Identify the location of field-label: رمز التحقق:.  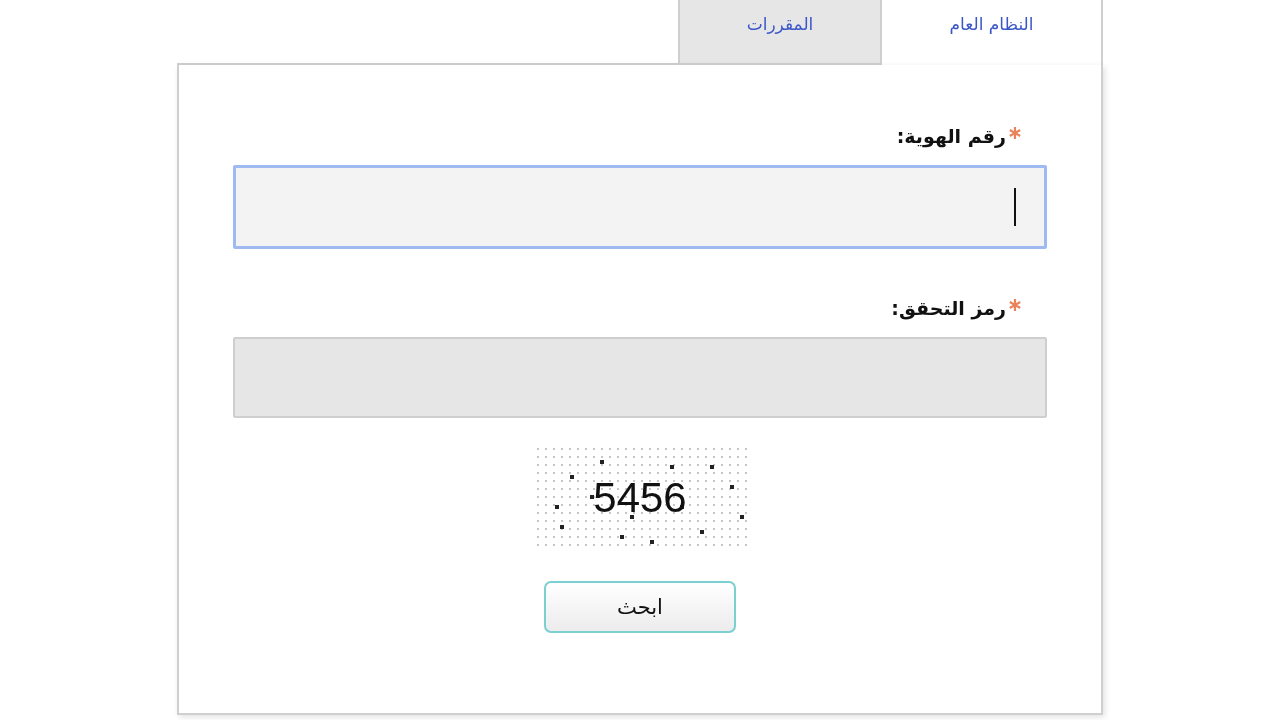
(948, 308).